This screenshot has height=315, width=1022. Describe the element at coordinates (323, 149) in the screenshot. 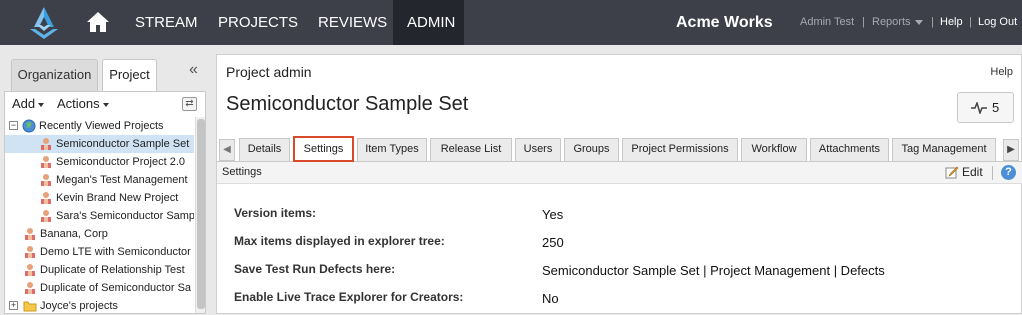

I see `tab-settings: Settings` at that location.